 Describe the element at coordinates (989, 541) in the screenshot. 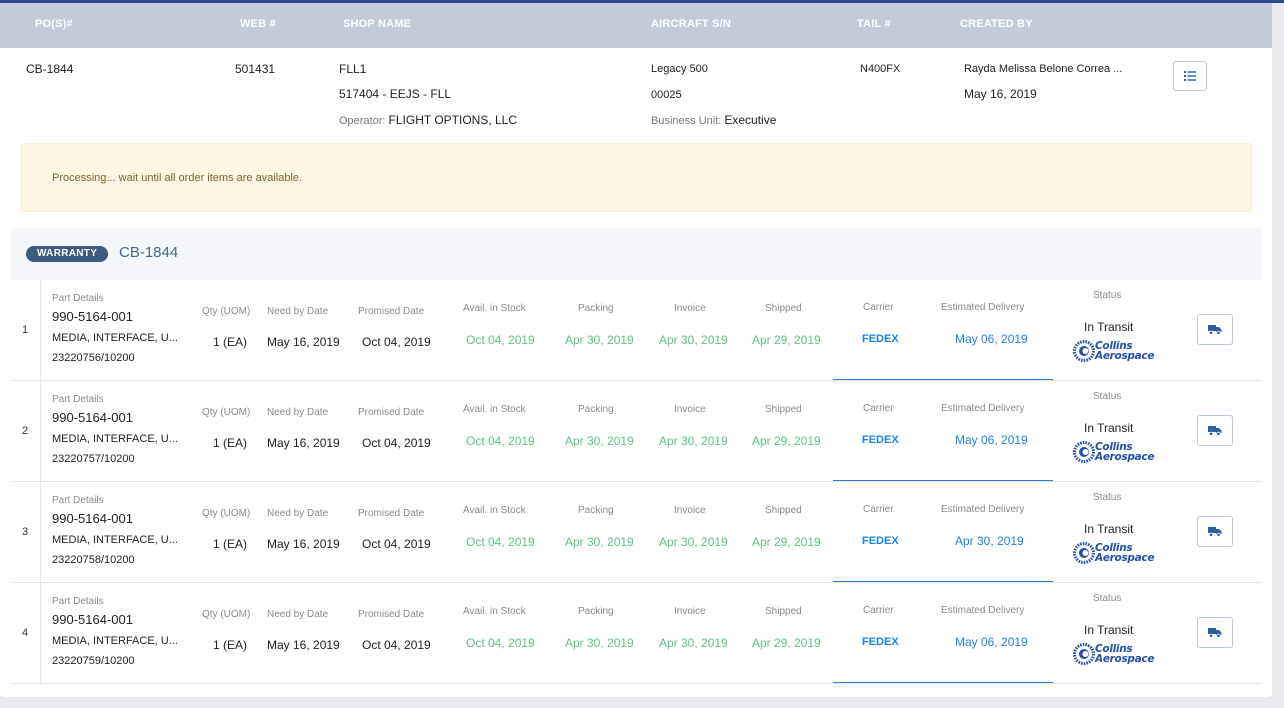

I see `est-delivery-value: Apr 30, 2019` at that location.